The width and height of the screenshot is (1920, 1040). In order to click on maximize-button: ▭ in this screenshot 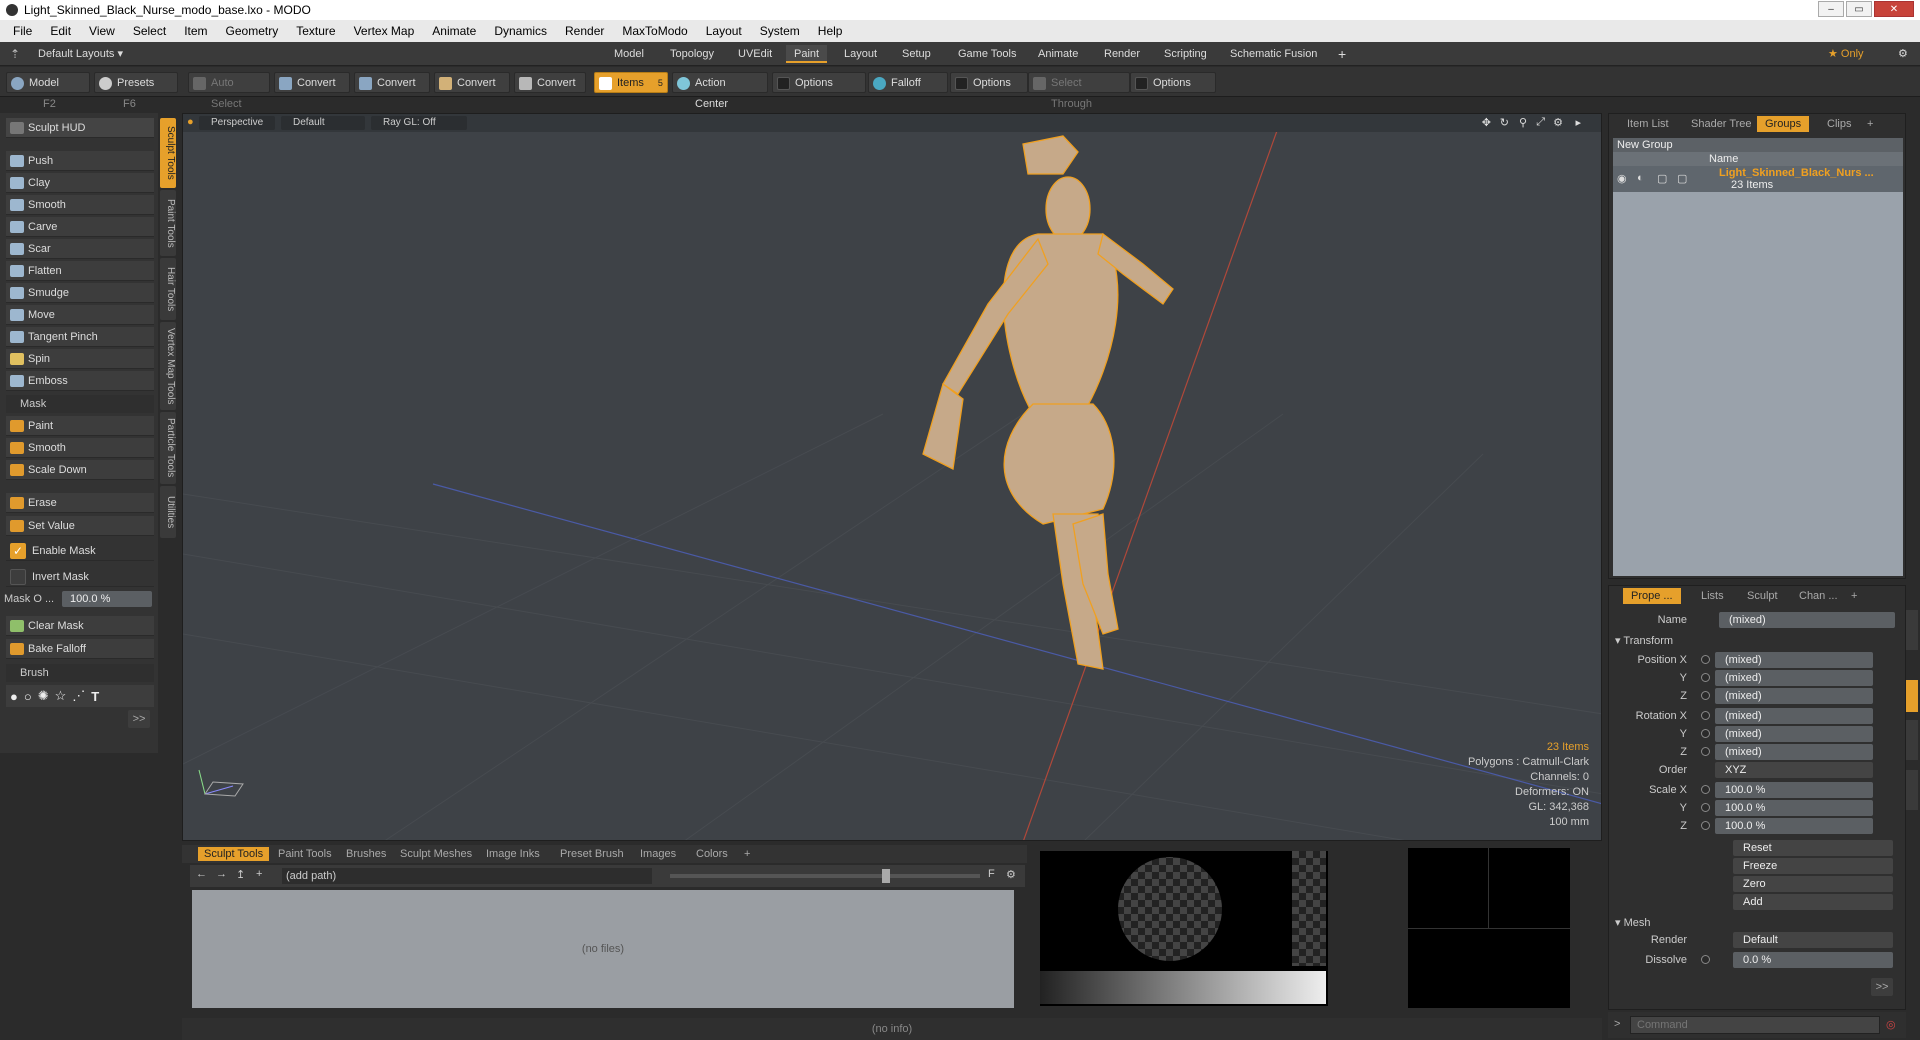, I will do `click(1859, 9)`.